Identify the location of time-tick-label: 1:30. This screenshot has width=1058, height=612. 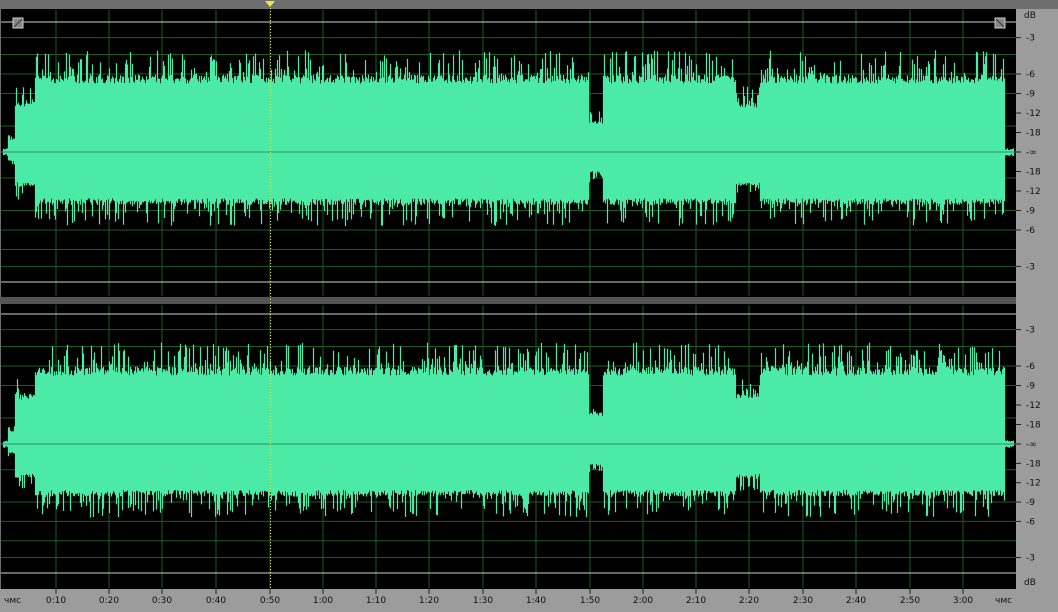
(483, 601).